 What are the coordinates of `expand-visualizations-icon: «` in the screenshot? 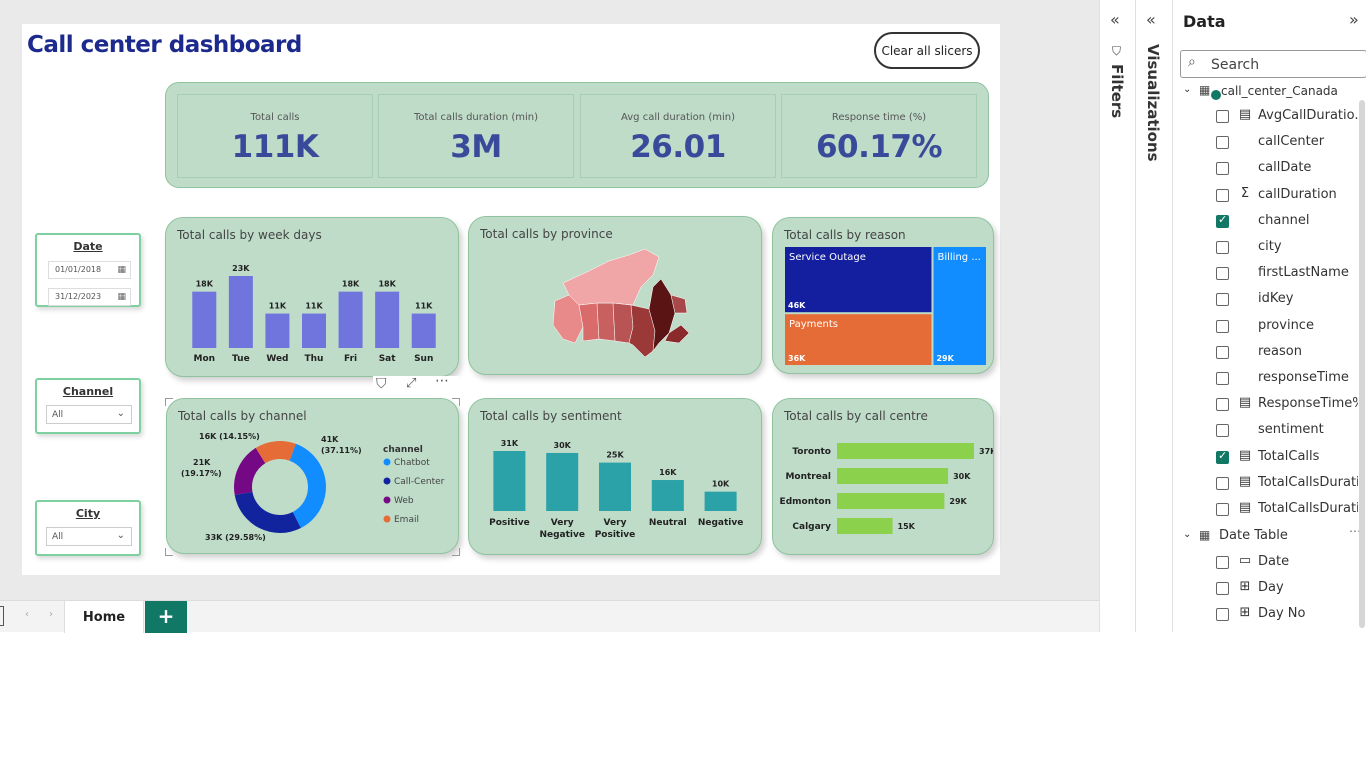 It's located at (1151, 19).